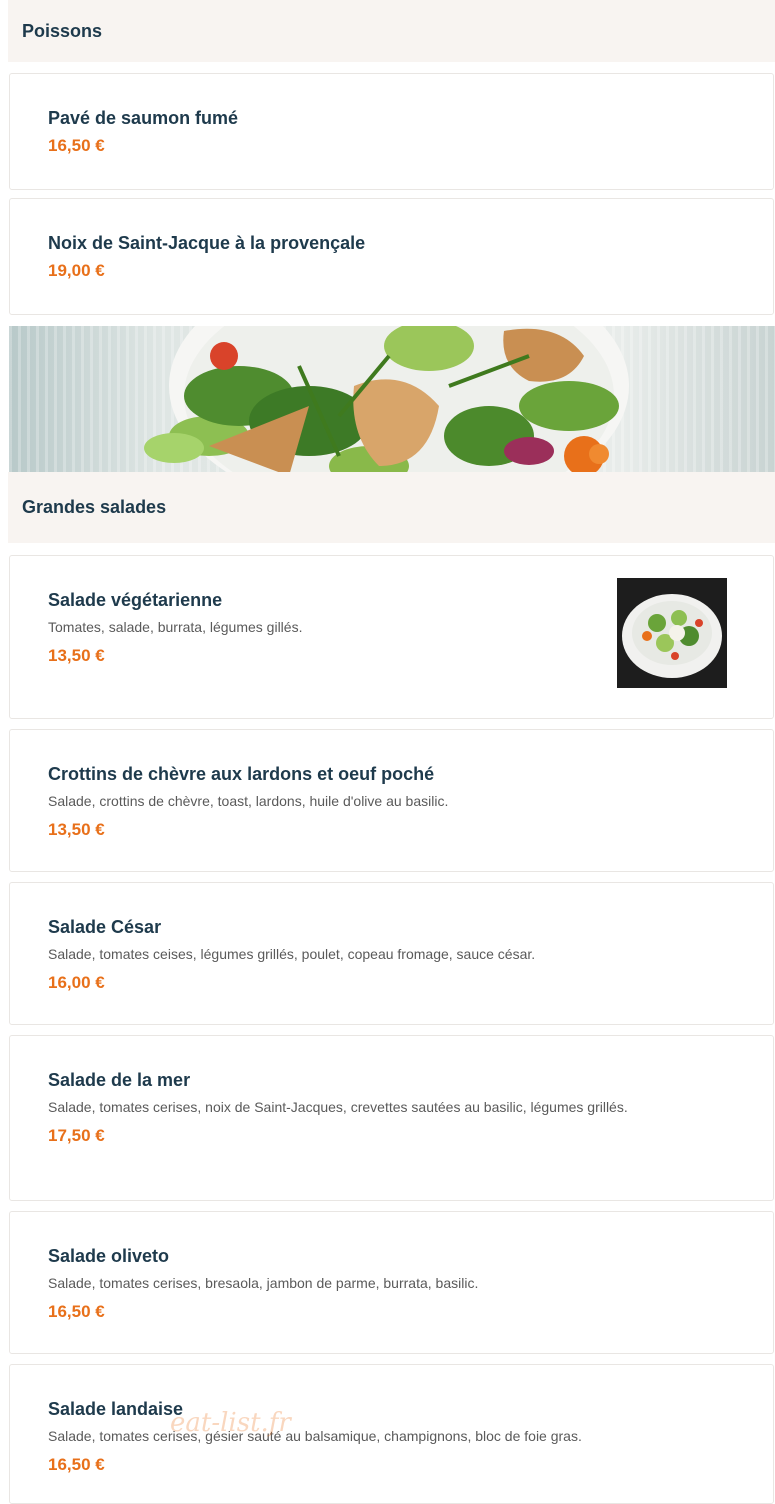 The height and width of the screenshot is (1504, 775). I want to click on item-thumbnail, so click(672, 633).